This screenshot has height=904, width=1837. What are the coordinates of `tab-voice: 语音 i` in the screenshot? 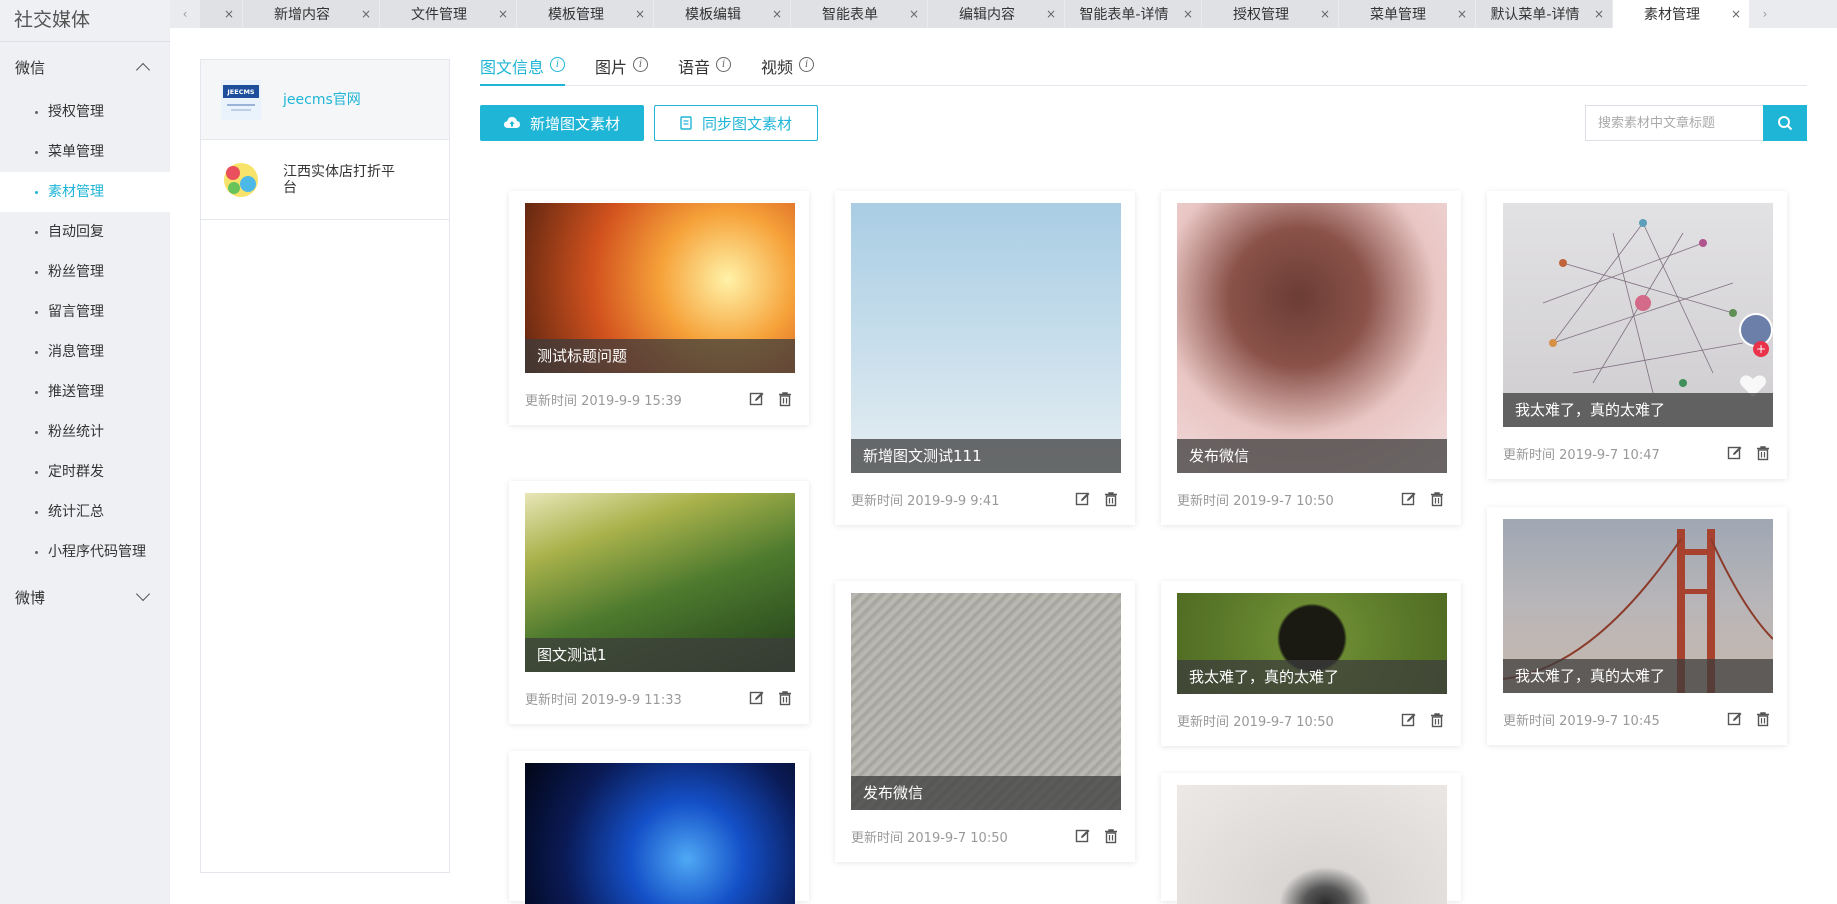 It's located at (705, 70).